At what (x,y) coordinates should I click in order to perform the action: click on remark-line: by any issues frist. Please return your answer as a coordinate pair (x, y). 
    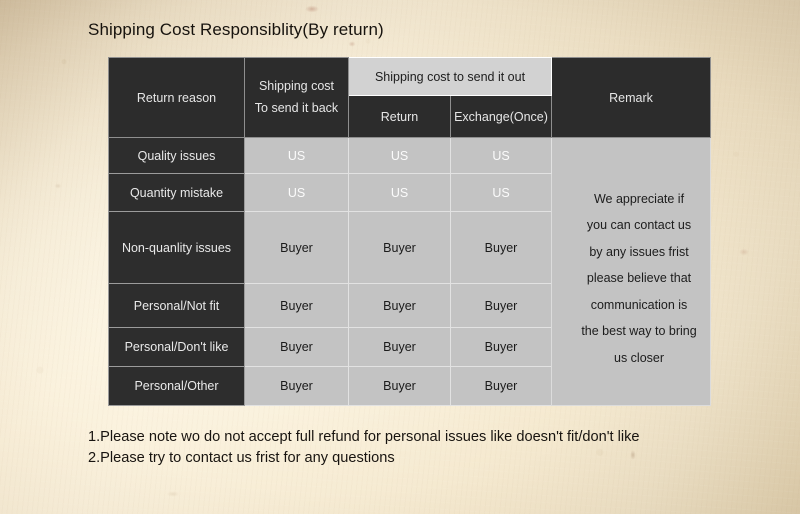
    Looking at the image, I should click on (639, 251).